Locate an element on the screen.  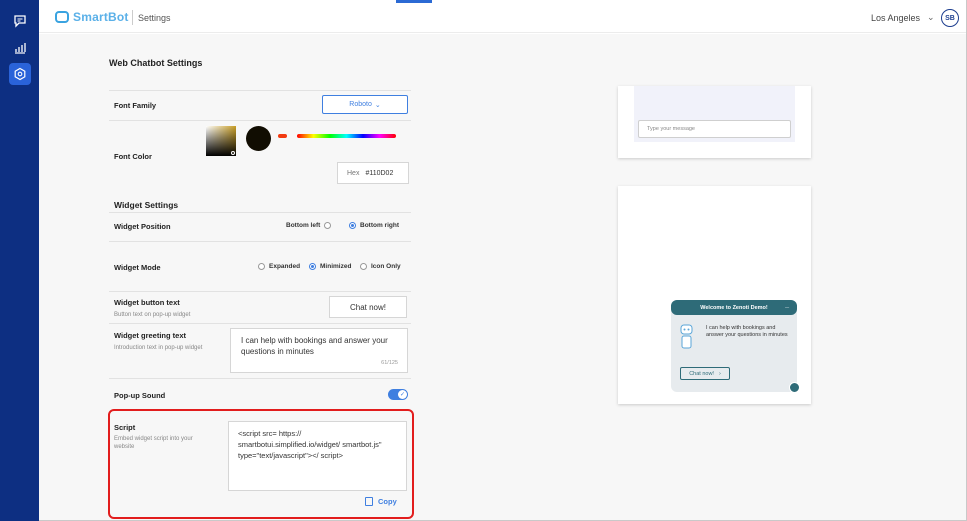
widget-settings-title: Widget Settings is located at coordinates (146, 205).